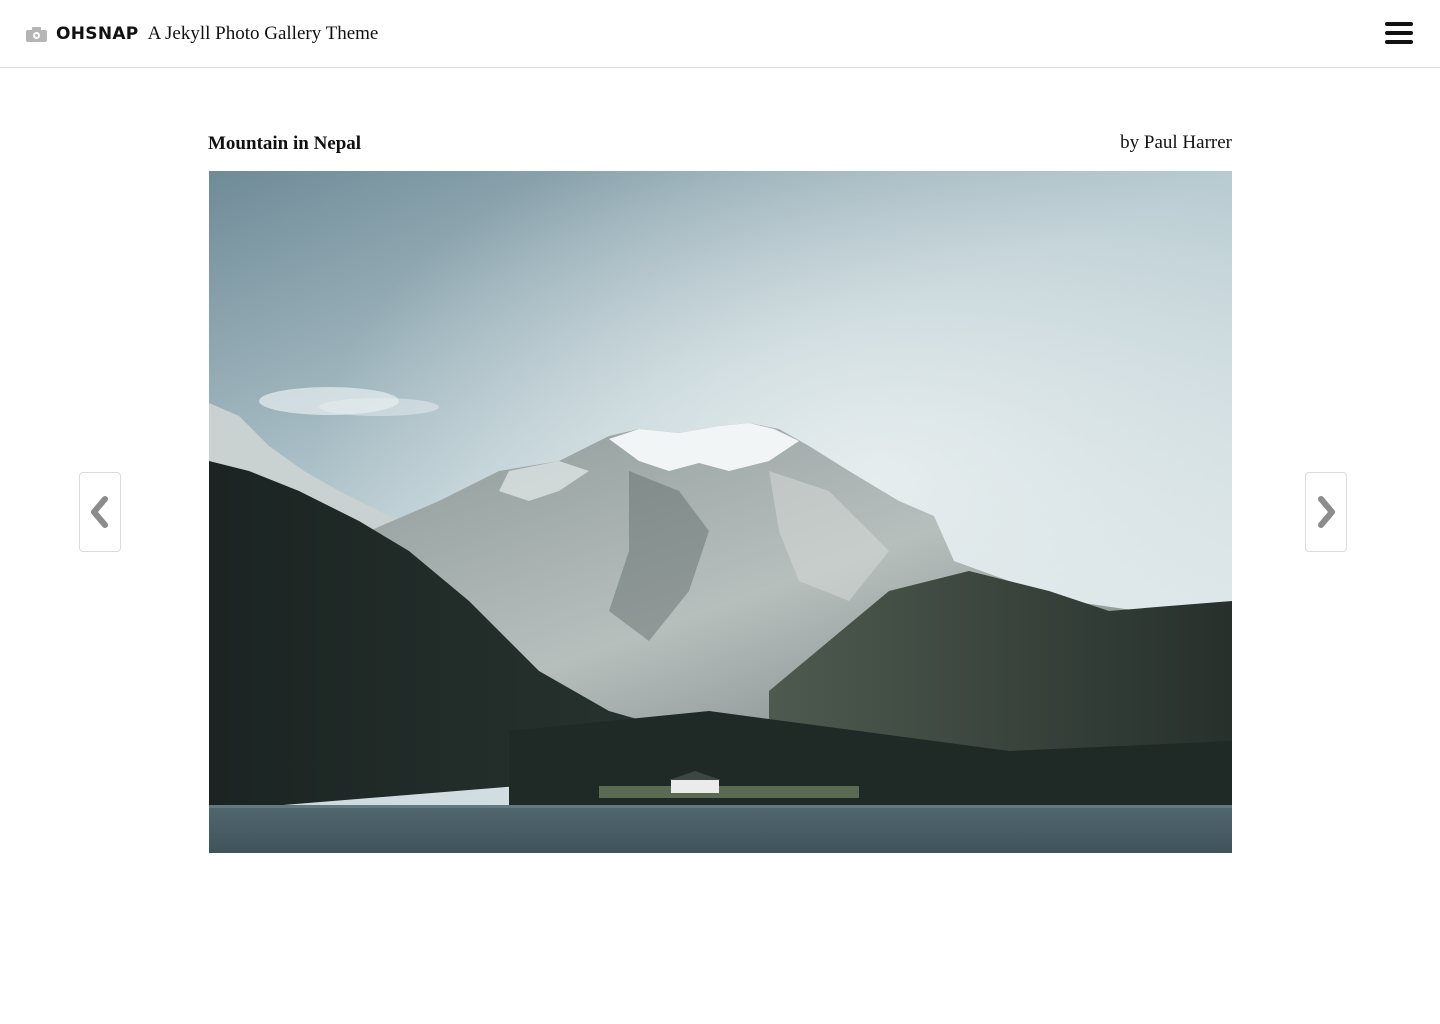  I want to click on chevron-right-icon, so click(1326, 512).